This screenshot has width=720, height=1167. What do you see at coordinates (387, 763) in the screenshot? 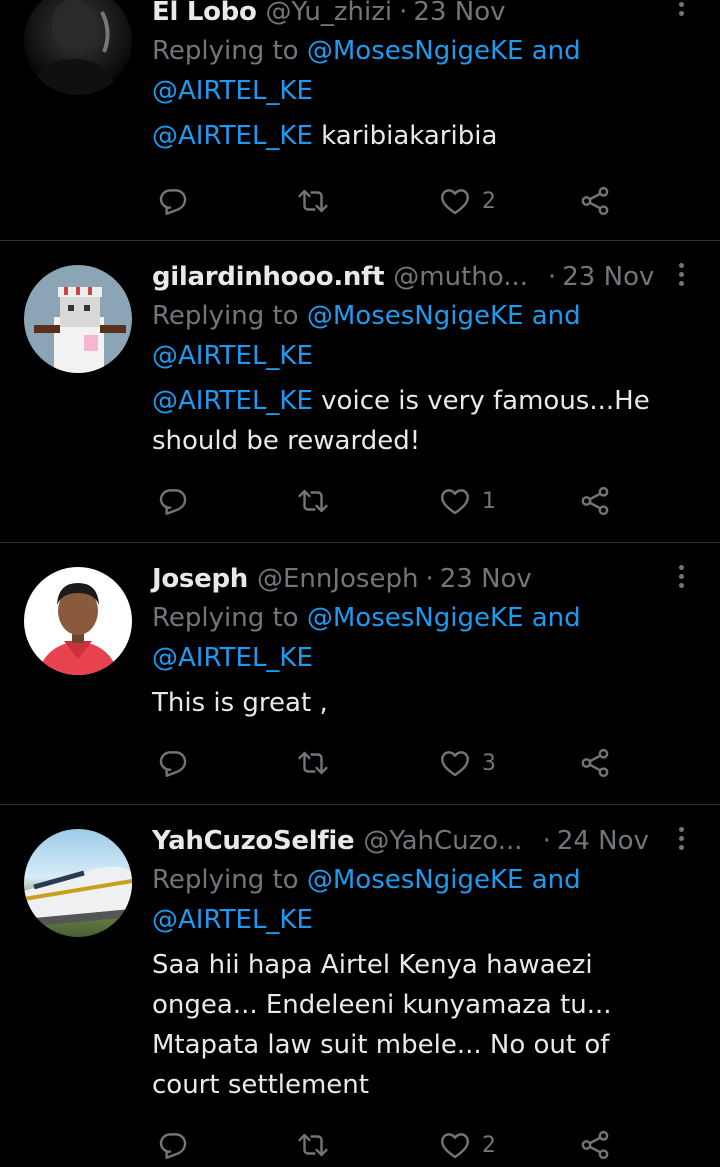
I see `tweet-actions: 3` at bounding box center [387, 763].